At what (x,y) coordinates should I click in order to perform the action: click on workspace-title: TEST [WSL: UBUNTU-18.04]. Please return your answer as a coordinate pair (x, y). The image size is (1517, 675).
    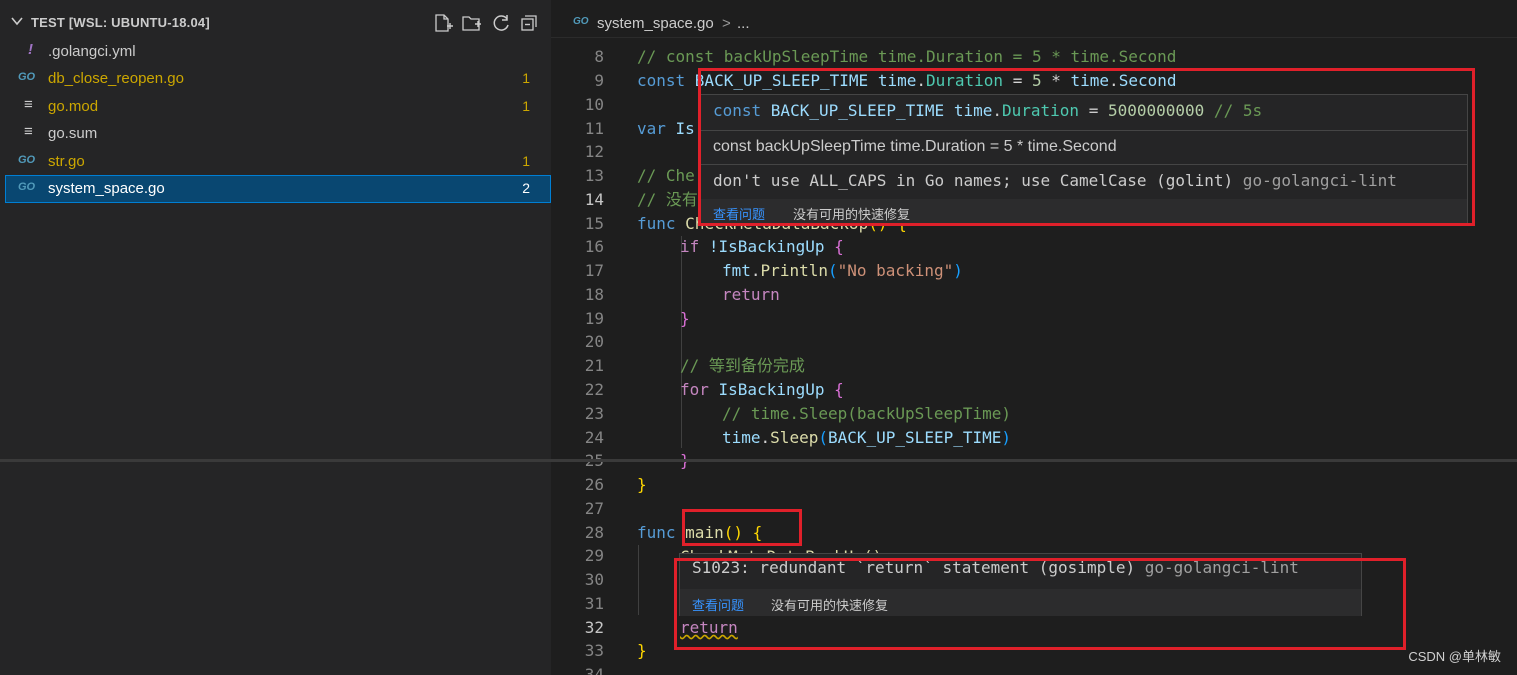
    Looking at the image, I should click on (120, 22).